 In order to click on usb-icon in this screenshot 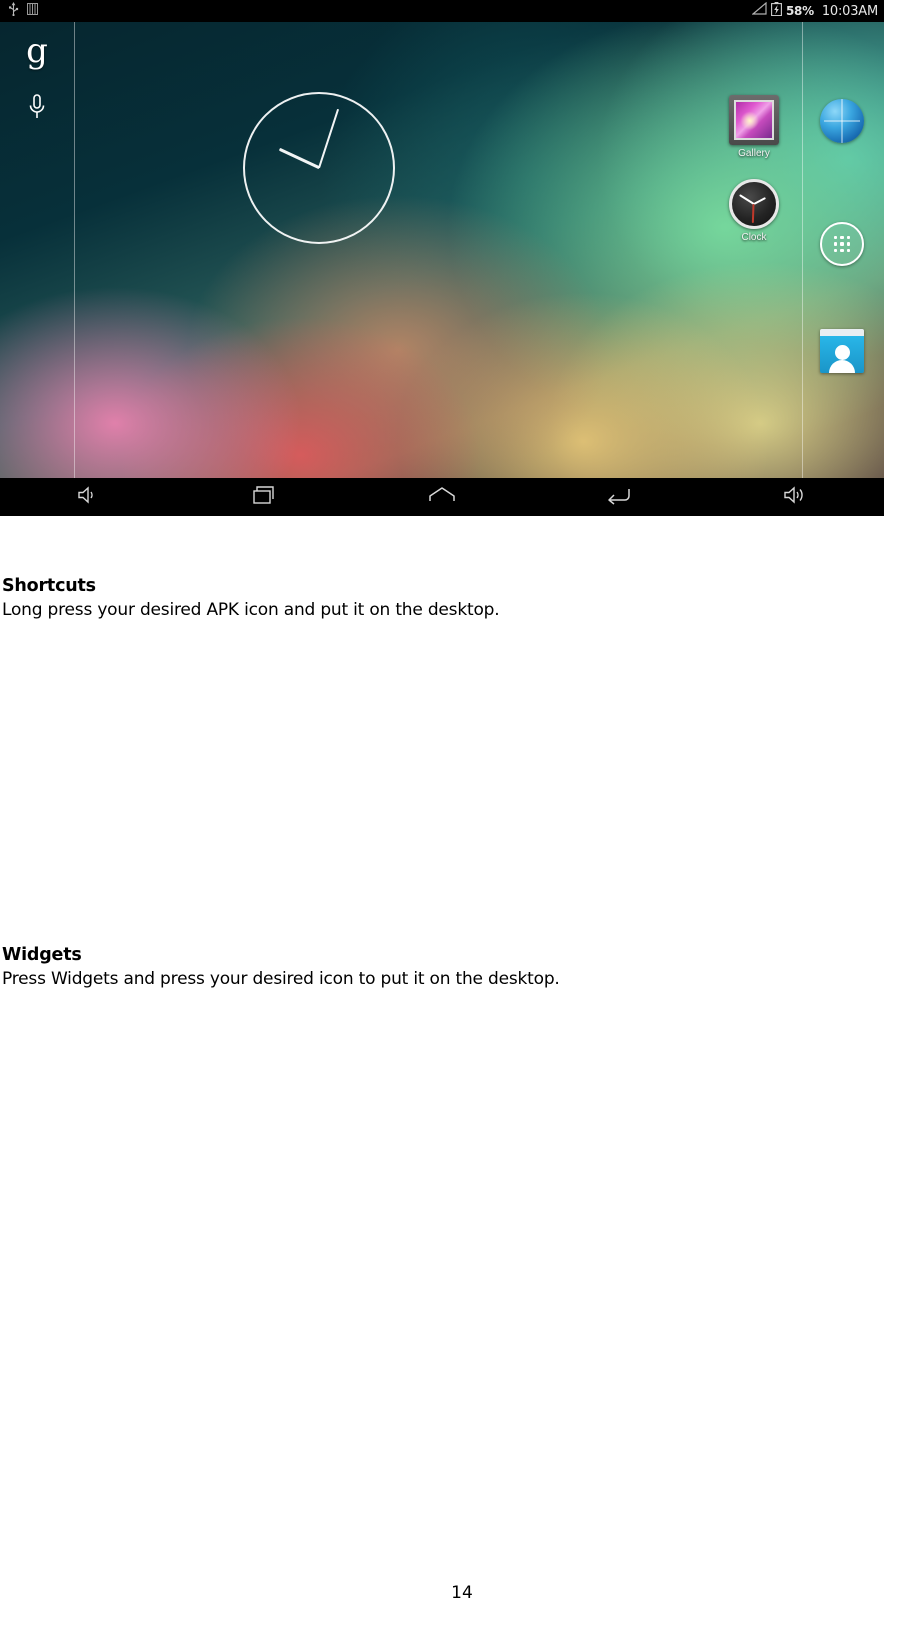, I will do `click(13, 11)`.